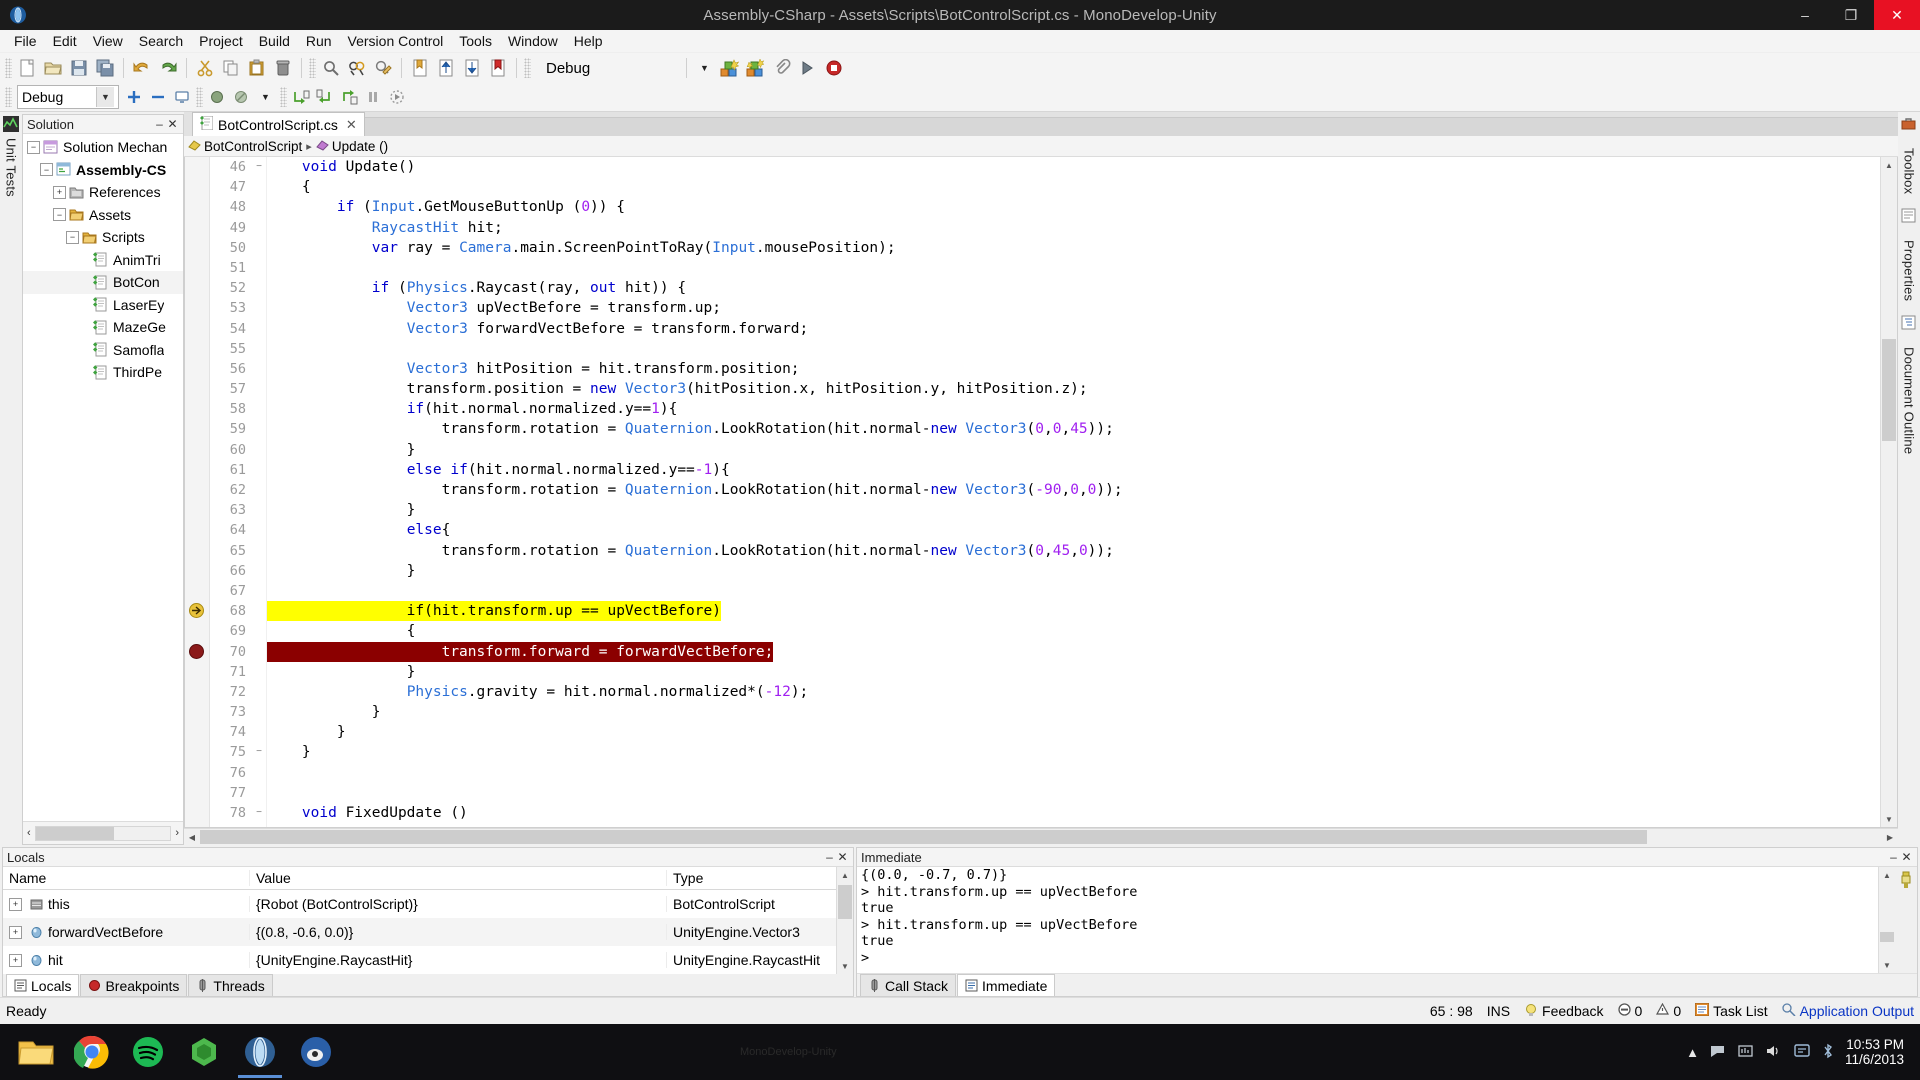 The height and width of the screenshot is (1080, 1920). What do you see at coordinates (319, 41) in the screenshot?
I see `menu-run: Run` at bounding box center [319, 41].